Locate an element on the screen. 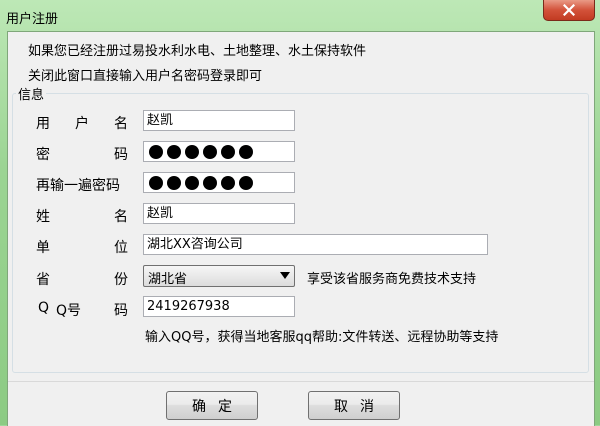 Image resolution: width=600 pixels, height=426 pixels. confirm-password-input is located at coordinates (219, 182).